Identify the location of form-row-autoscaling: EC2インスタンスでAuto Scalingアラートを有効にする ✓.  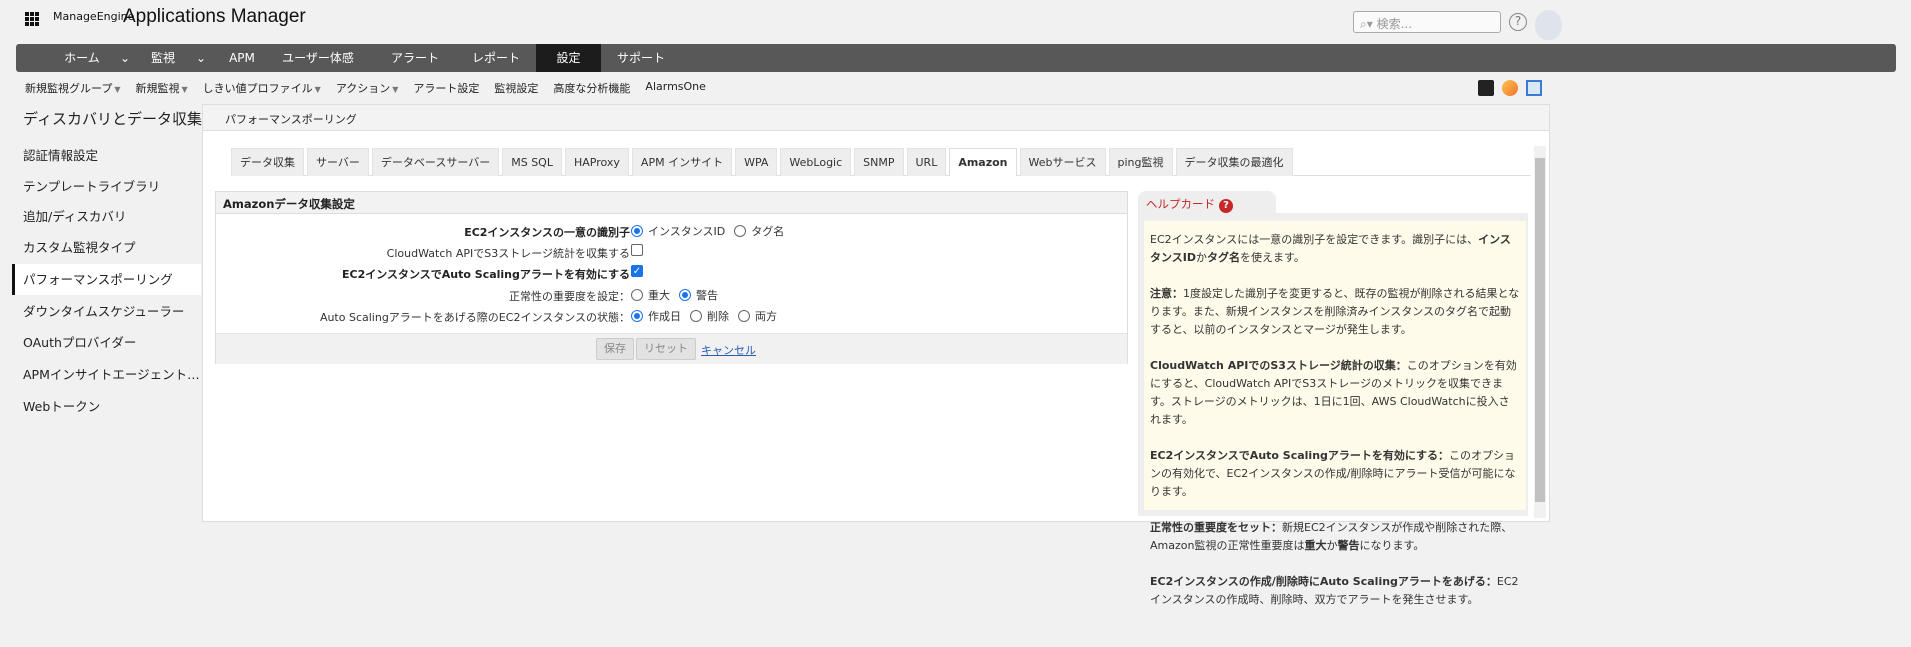
(671, 273).